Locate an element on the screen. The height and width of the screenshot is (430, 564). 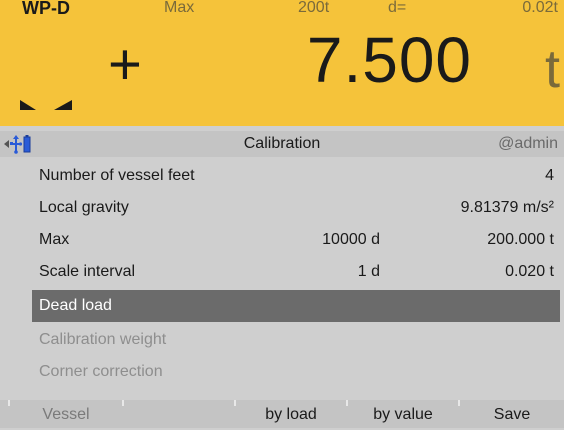
menu-item-value: 4 is located at coordinates (549, 175).